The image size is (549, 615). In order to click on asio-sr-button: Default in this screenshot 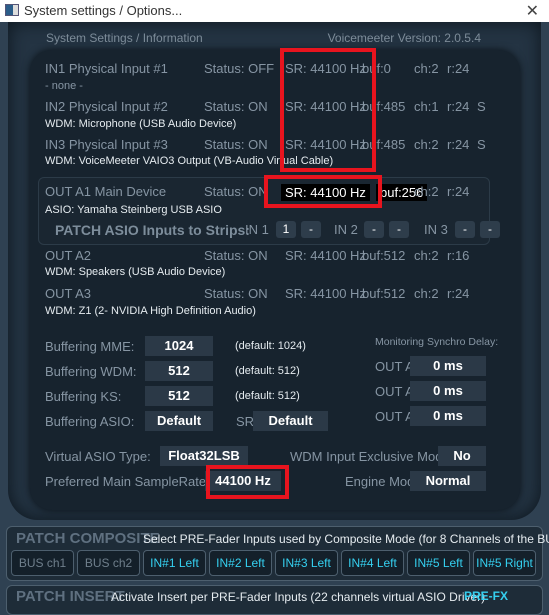, I will do `click(290, 421)`.